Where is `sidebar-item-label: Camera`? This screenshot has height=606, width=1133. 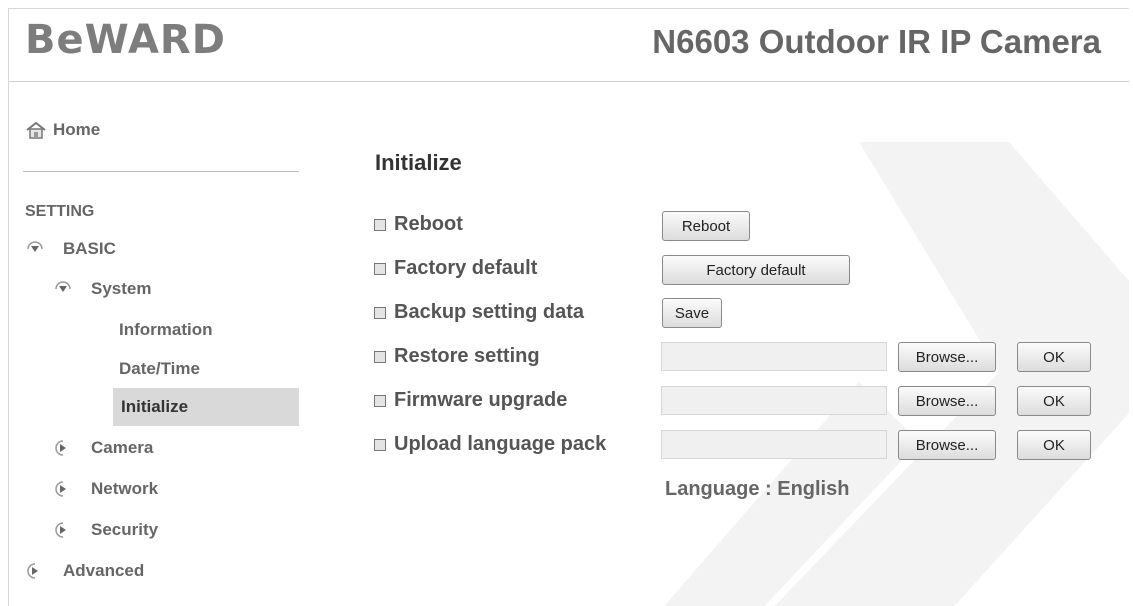 sidebar-item-label: Camera is located at coordinates (122, 447).